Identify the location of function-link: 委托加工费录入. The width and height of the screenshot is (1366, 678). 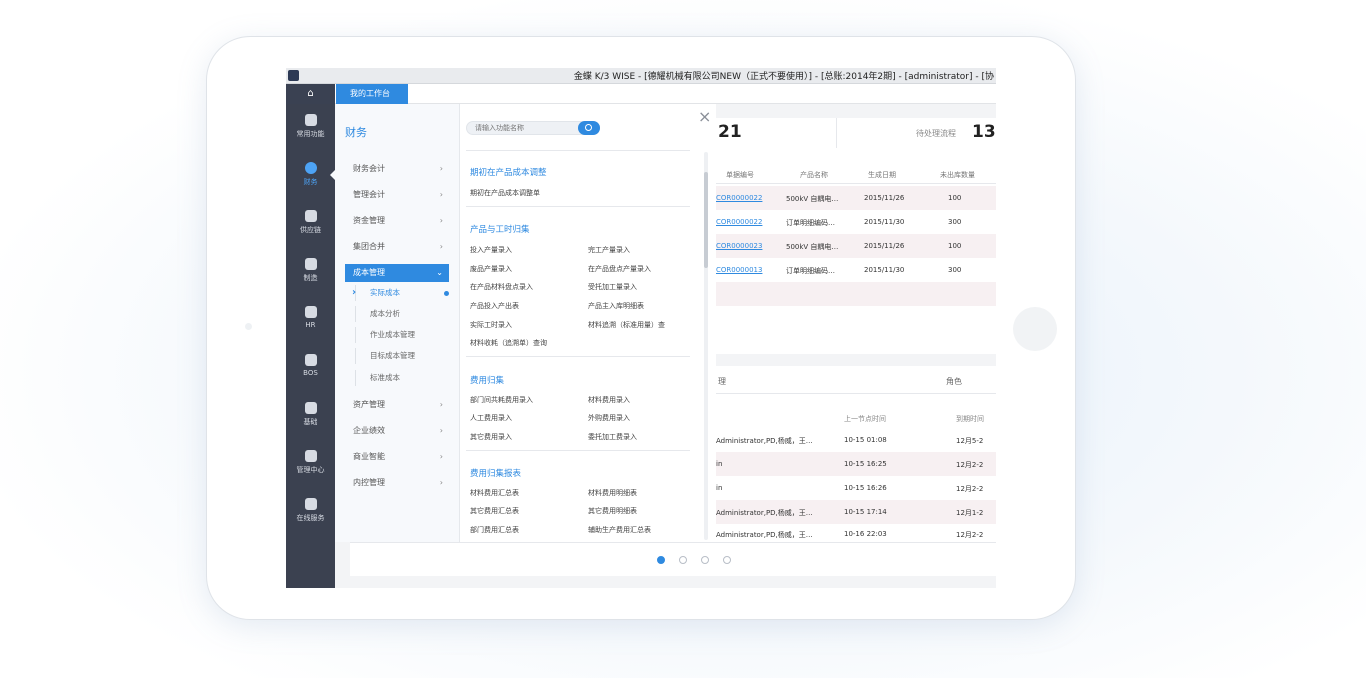
(612, 437).